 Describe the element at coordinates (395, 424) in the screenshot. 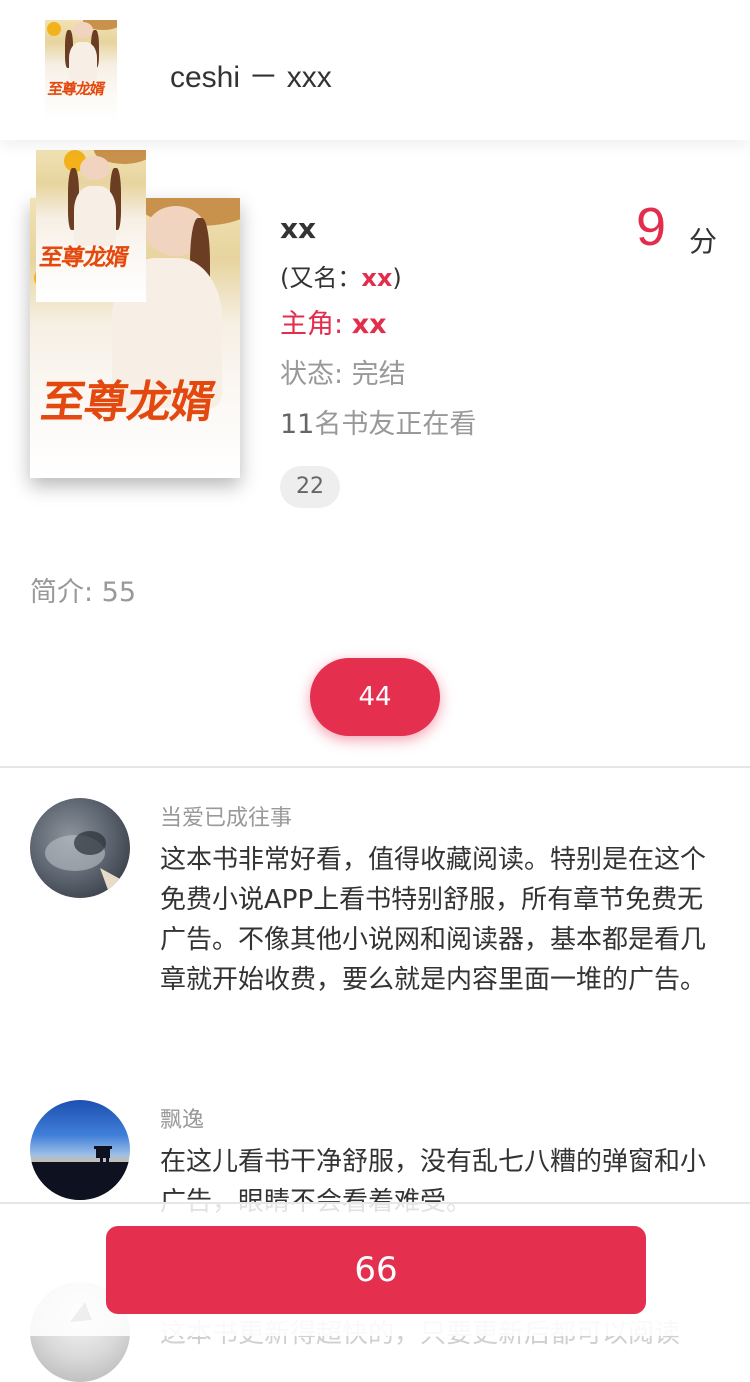

I see `reader-count-label: 名书友正在看` at that location.